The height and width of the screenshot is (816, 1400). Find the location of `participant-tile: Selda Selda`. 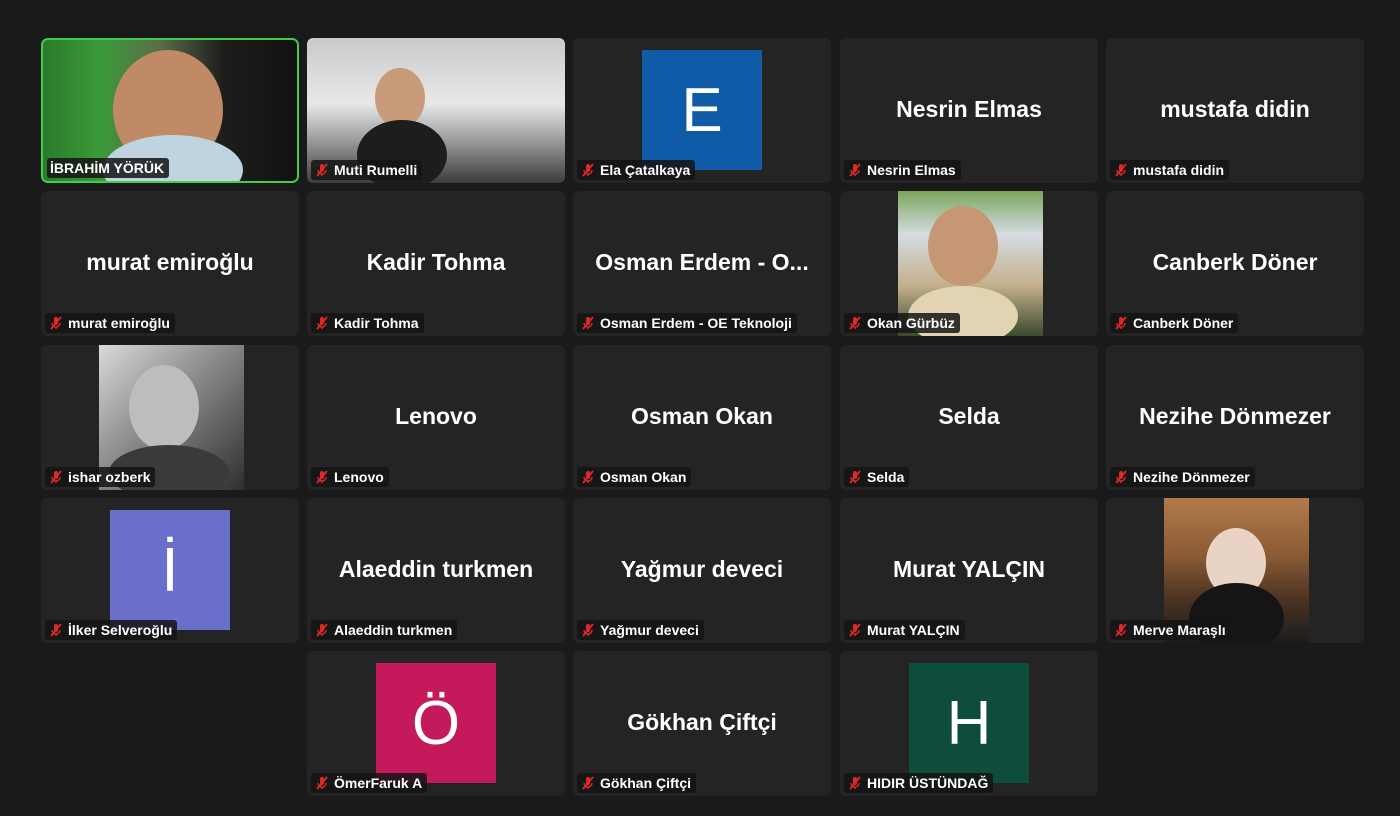

participant-tile: Selda Selda is located at coordinates (969, 417).